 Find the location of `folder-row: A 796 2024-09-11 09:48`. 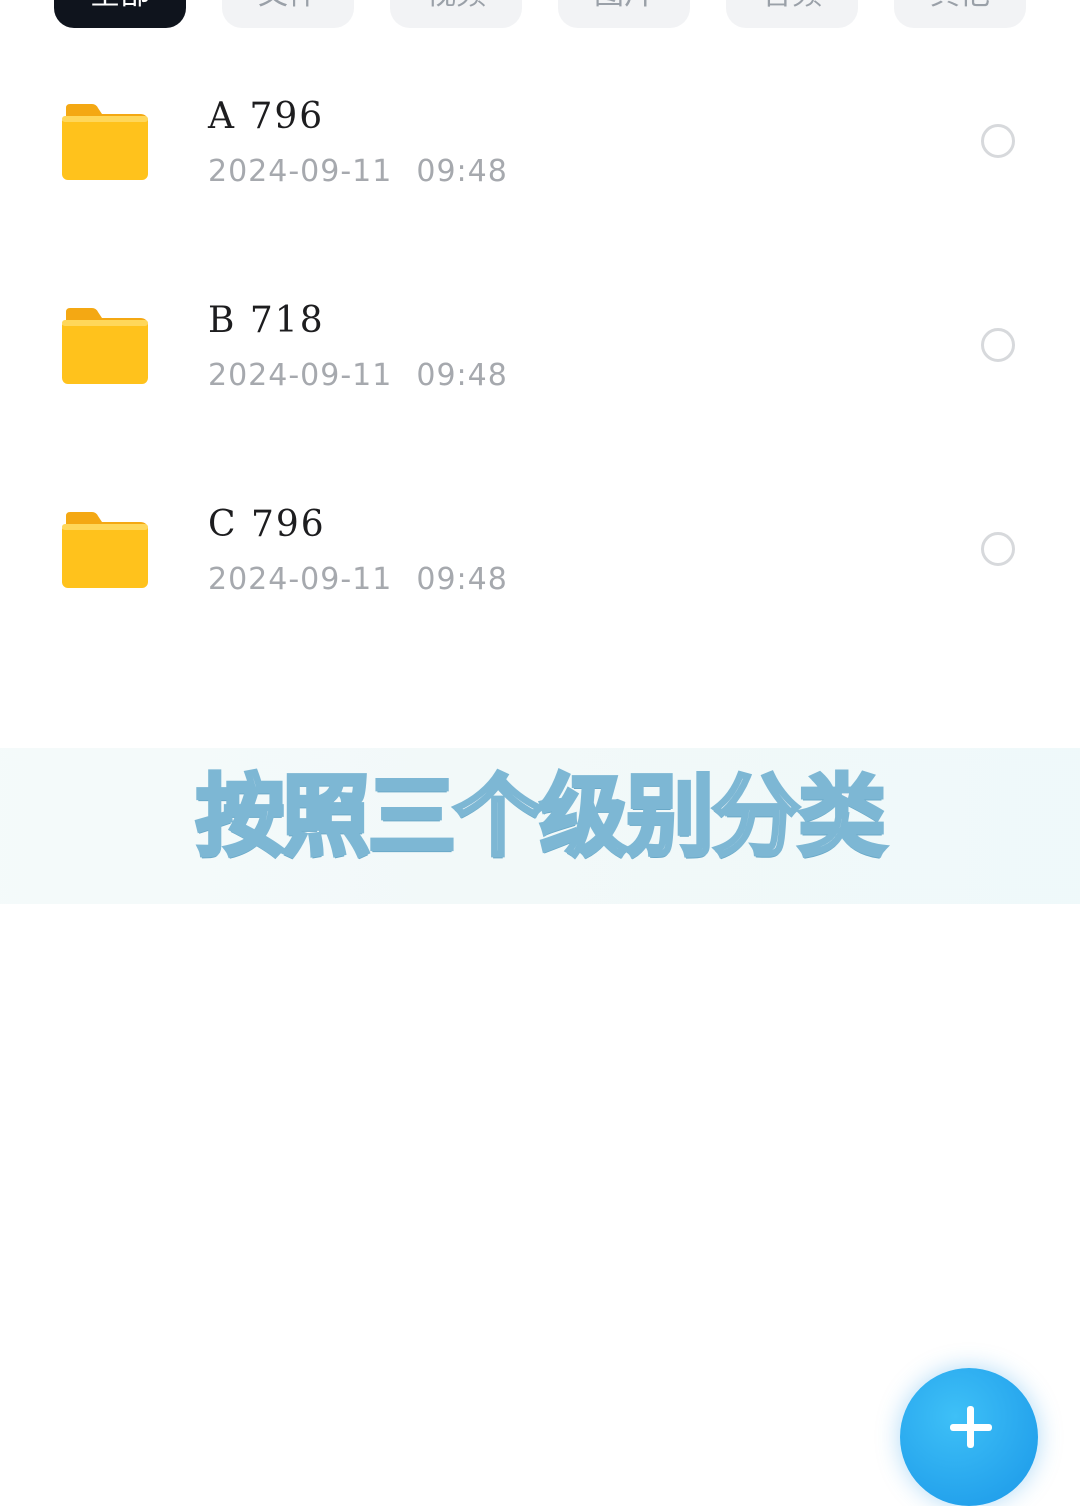

folder-row: A 796 2024-09-11 09:48 is located at coordinates (540, 142).